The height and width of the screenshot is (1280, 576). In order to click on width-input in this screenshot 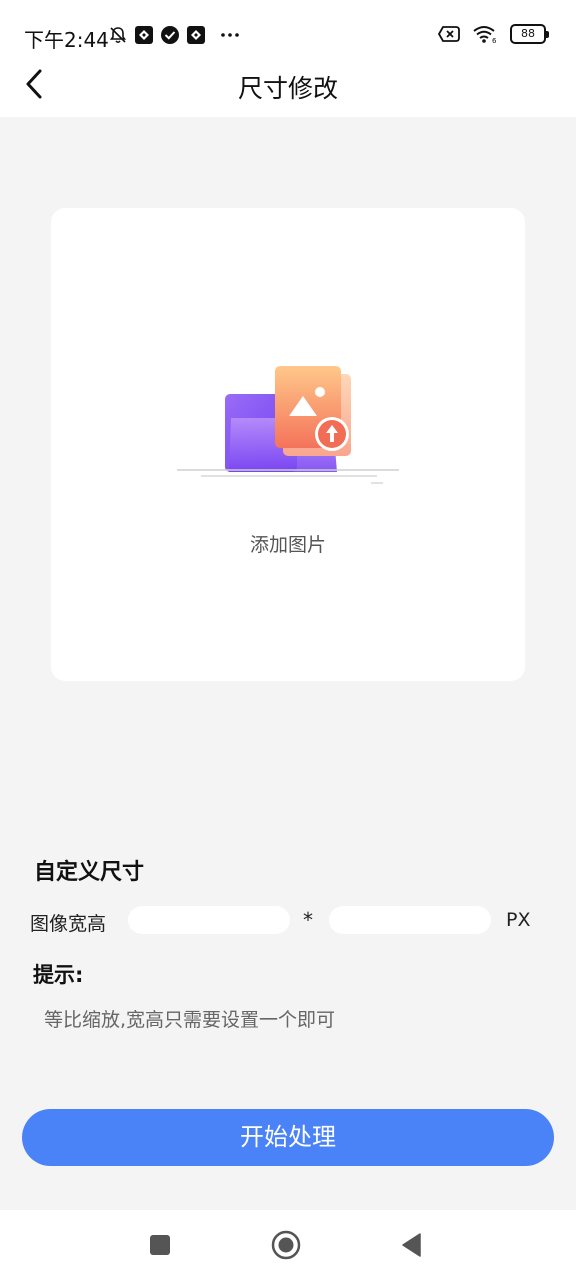, I will do `click(209, 920)`.